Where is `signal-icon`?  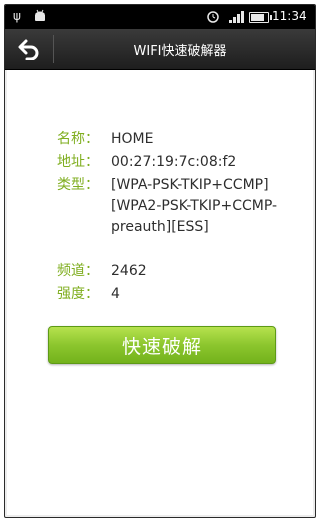
signal-icon is located at coordinates (237, 17).